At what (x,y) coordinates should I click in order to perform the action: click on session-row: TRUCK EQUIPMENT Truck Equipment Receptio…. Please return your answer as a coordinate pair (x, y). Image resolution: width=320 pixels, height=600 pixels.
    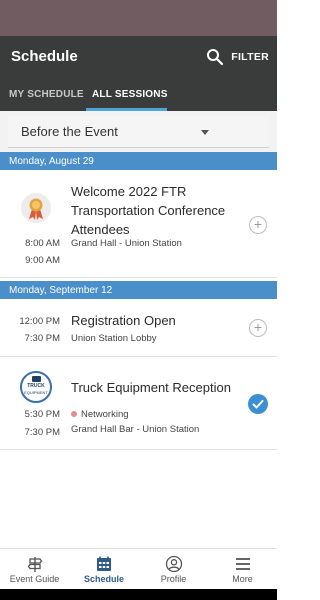
    Looking at the image, I should click on (138, 404).